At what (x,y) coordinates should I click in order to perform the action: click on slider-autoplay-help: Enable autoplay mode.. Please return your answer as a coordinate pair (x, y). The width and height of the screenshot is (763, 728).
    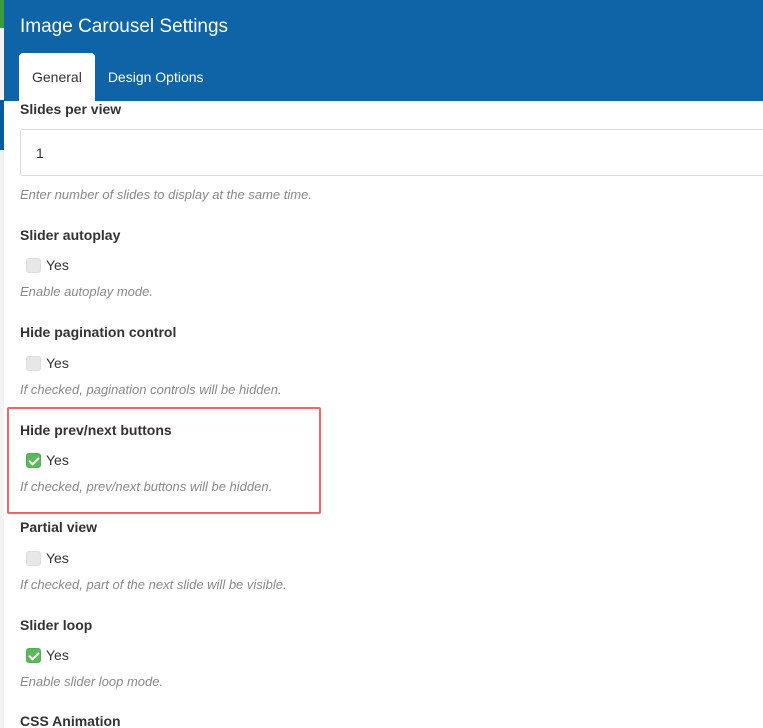
    Looking at the image, I should click on (86, 291).